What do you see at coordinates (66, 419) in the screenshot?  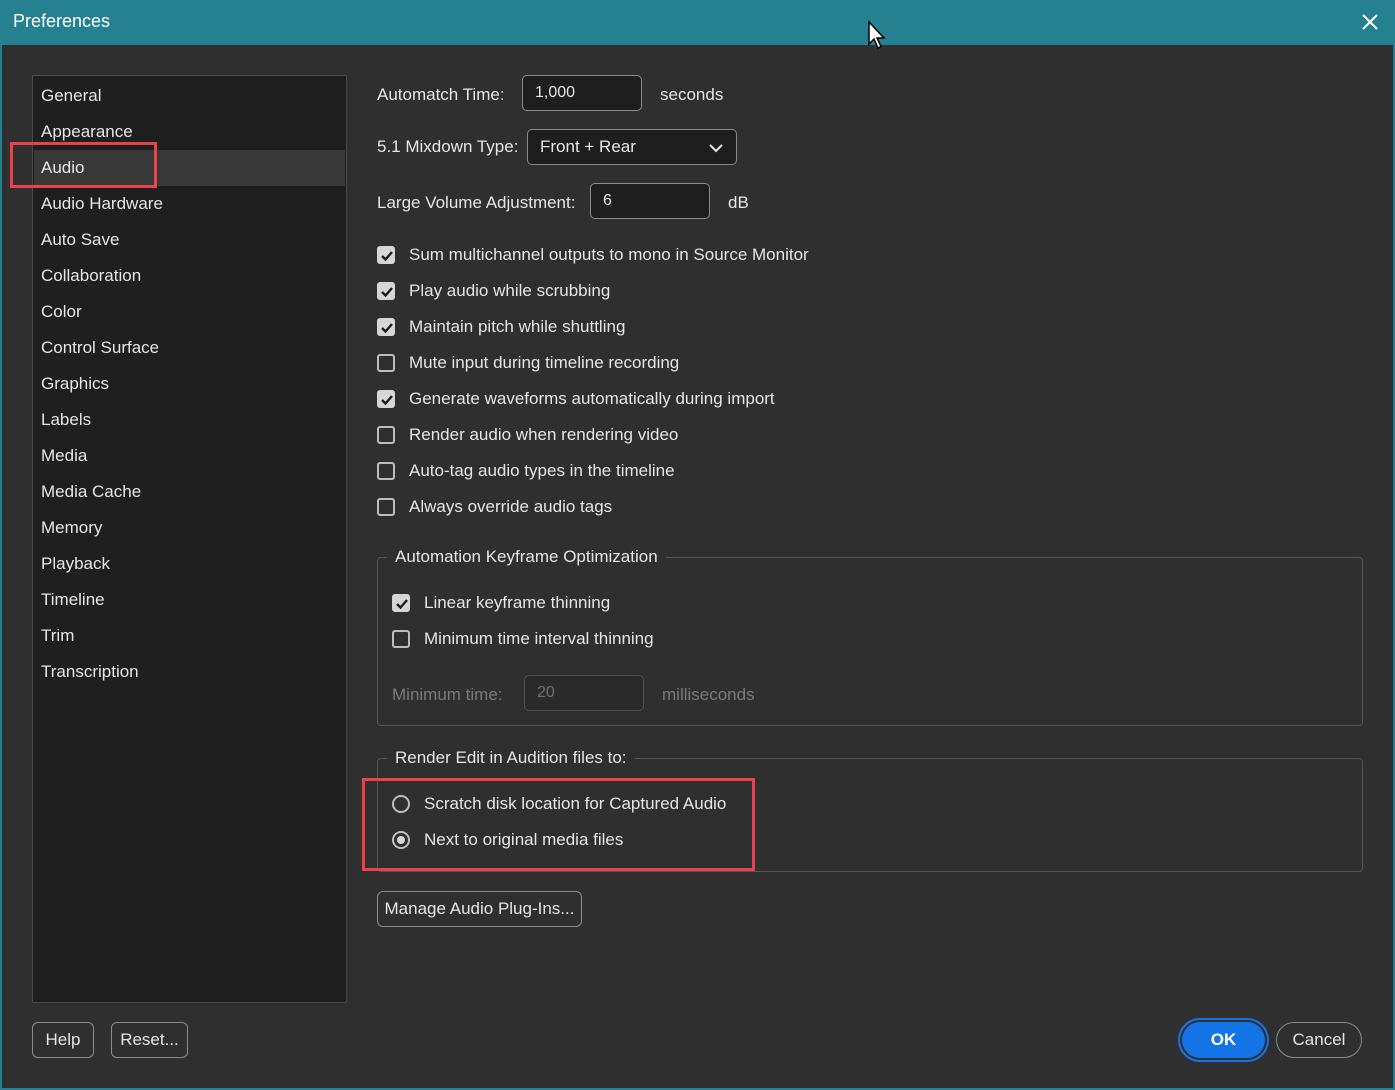 I see `sidebar-item-label: Labels` at bounding box center [66, 419].